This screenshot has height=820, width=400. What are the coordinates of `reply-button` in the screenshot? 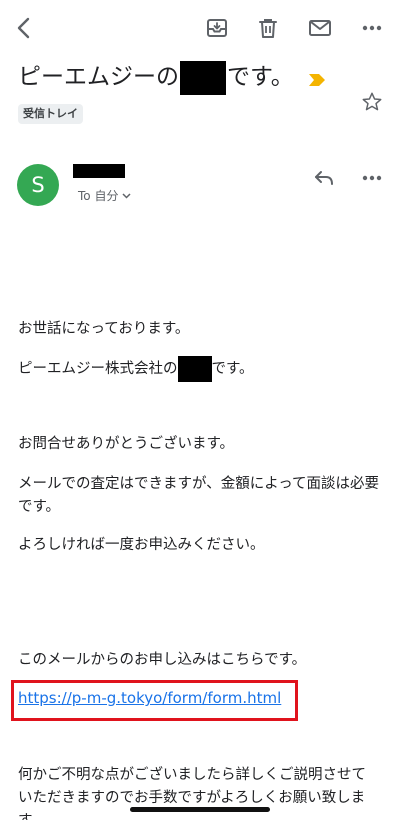 It's located at (324, 178).